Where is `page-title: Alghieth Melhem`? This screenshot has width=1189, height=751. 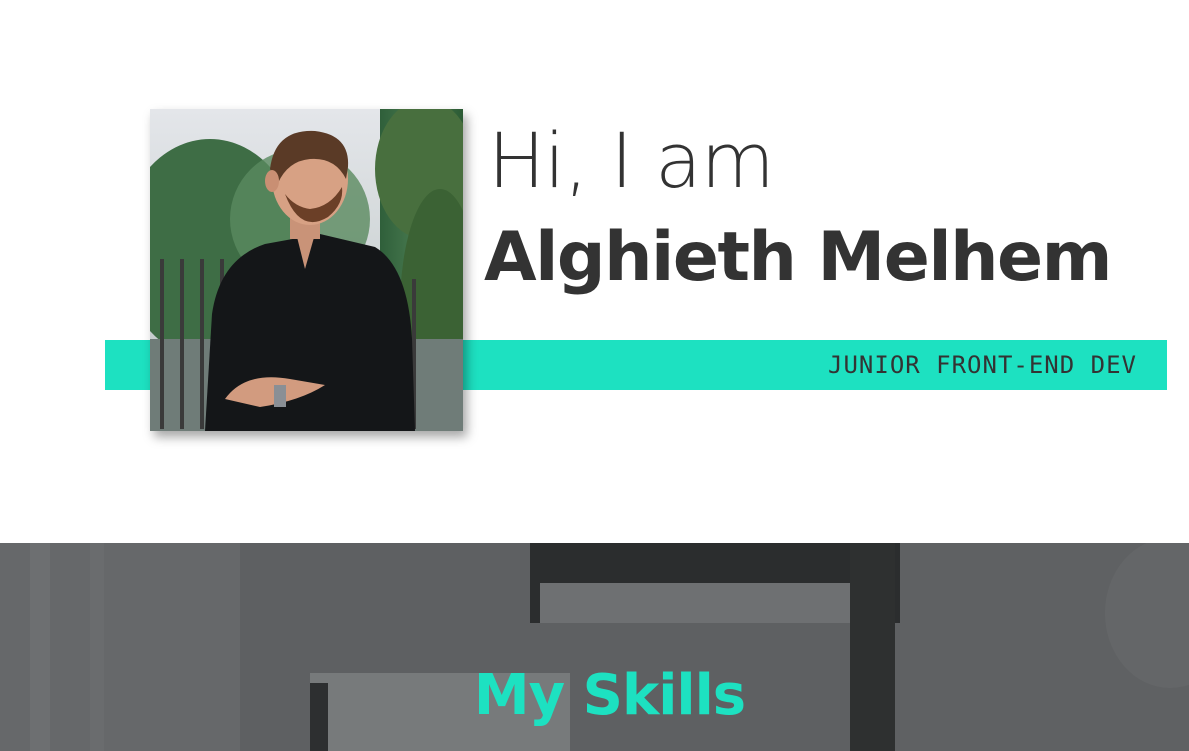
page-title: Alghieth Melhem is located at coordinates (798, 257).